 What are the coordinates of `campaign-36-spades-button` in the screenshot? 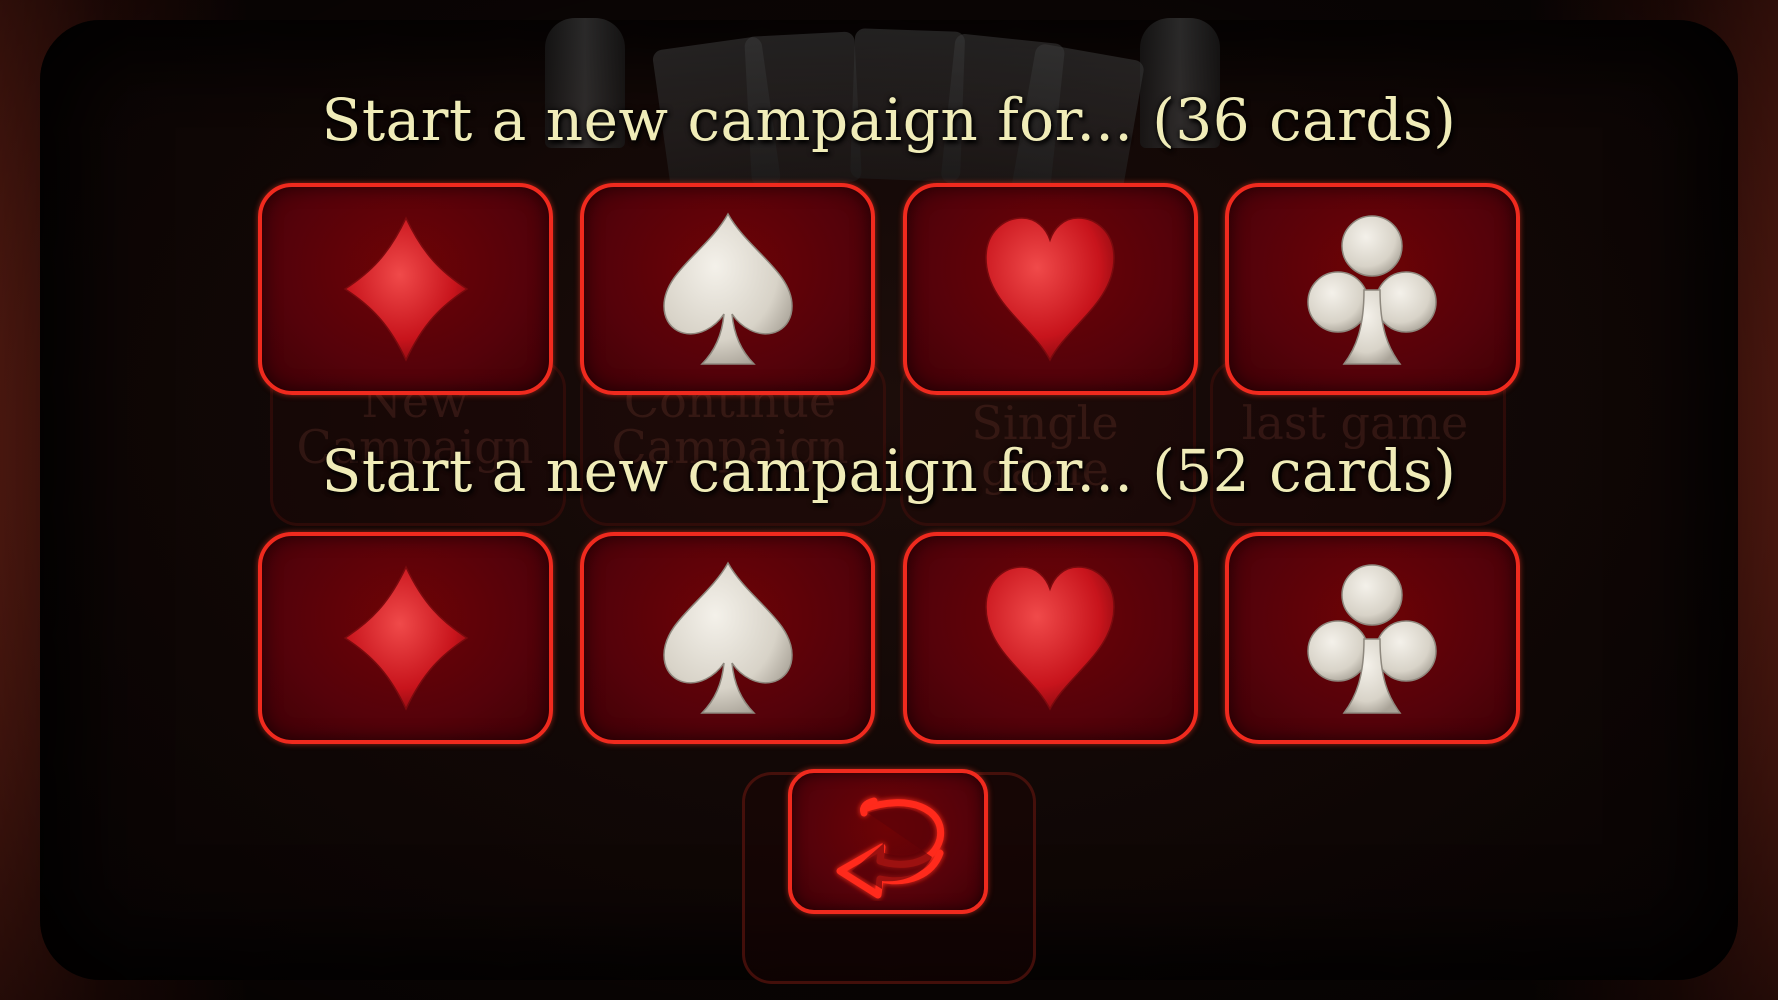 It's located at (728, 289).